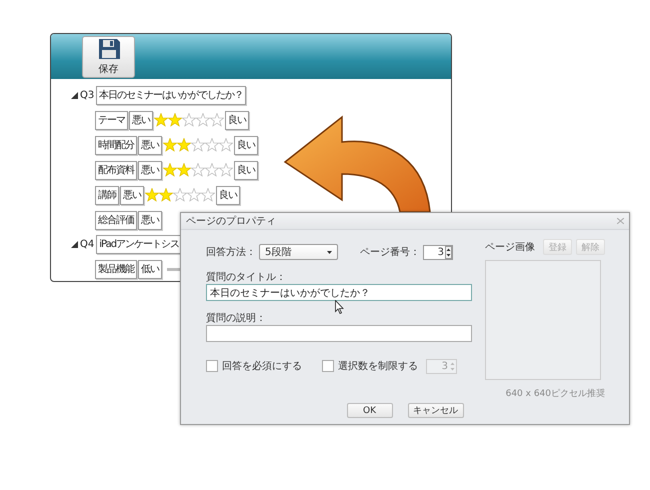 The height and width of the screenshot is (490, 650). I want to click on close-icon, so click(620, 221).